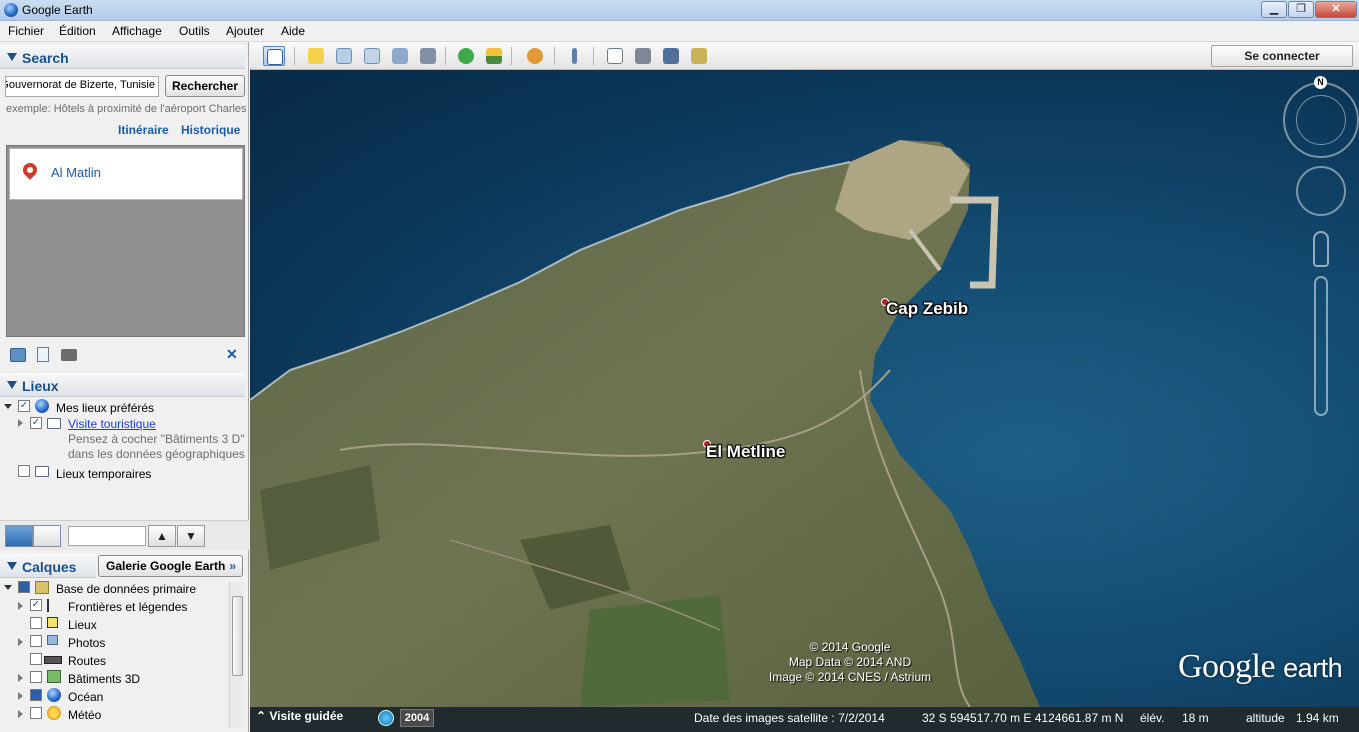  I want to click on layer-roads: Routes, so click(87, 661).